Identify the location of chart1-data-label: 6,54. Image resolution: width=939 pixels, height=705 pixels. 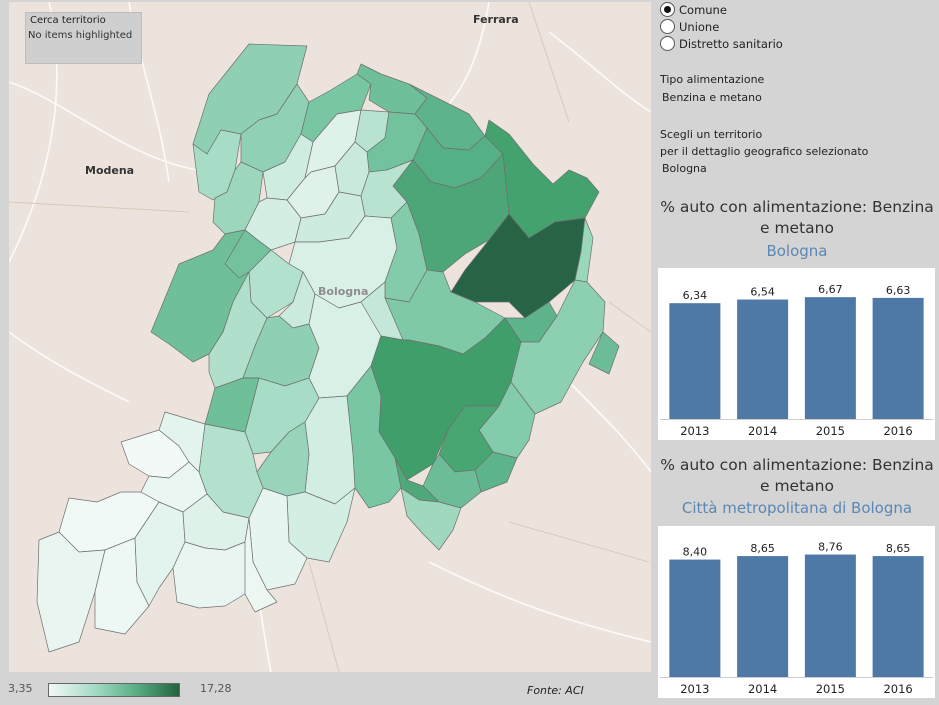
(762, 292).